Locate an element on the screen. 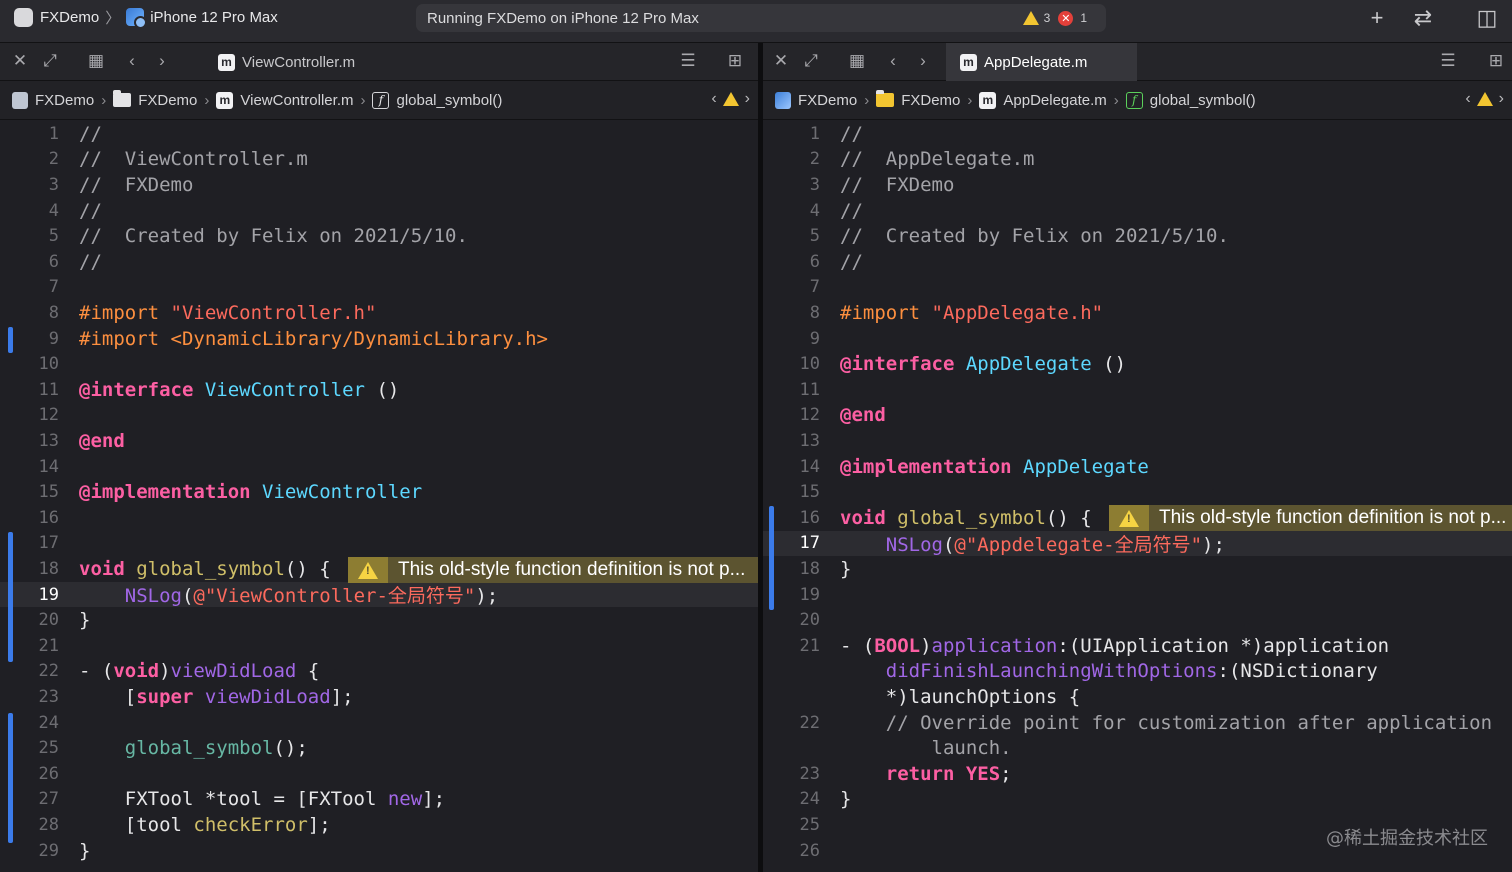  line-number: 7 is located at coordinates (791, 287).